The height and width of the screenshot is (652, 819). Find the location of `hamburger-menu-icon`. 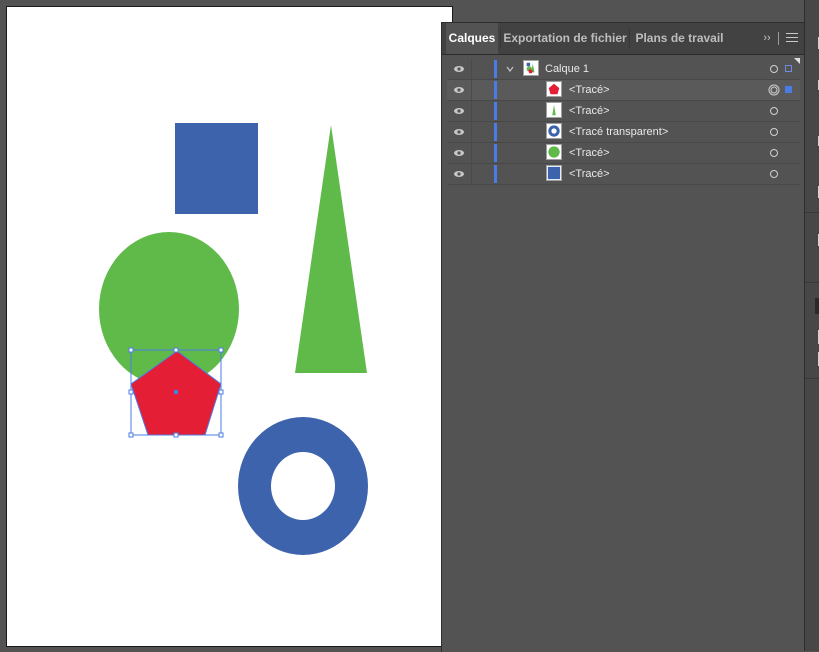

hamburger-menu-icon is located at coordinates (792, 38).